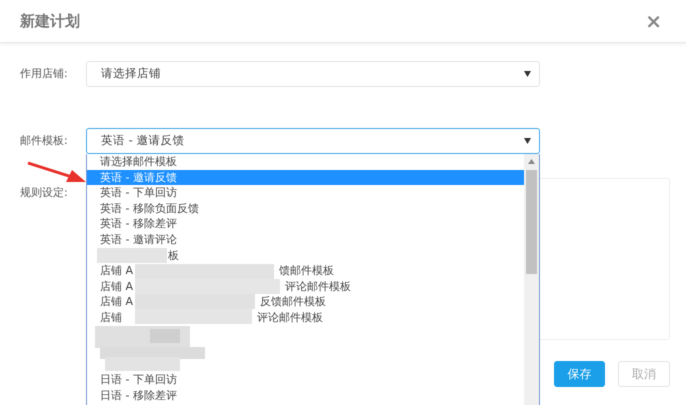 The width and height of the screenshot is (686, 405). Describe the element at coordinates (313, 74) in the screenshot. I see `select-field: 请选择店铺` at that location.